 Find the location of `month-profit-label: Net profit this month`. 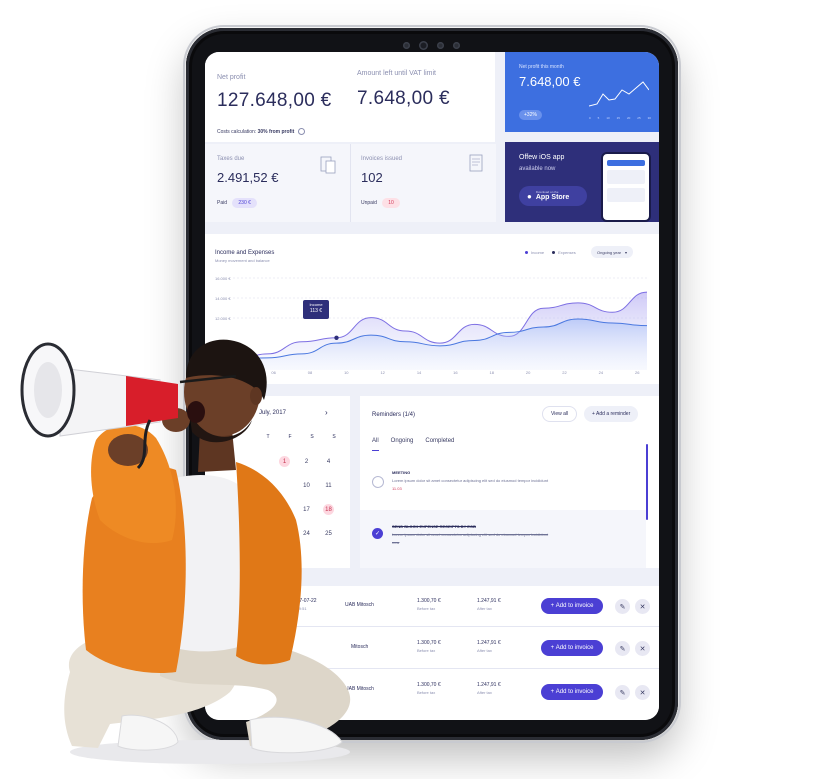

month-profit-label: Net profit this month is located at coordinates (541, 67).